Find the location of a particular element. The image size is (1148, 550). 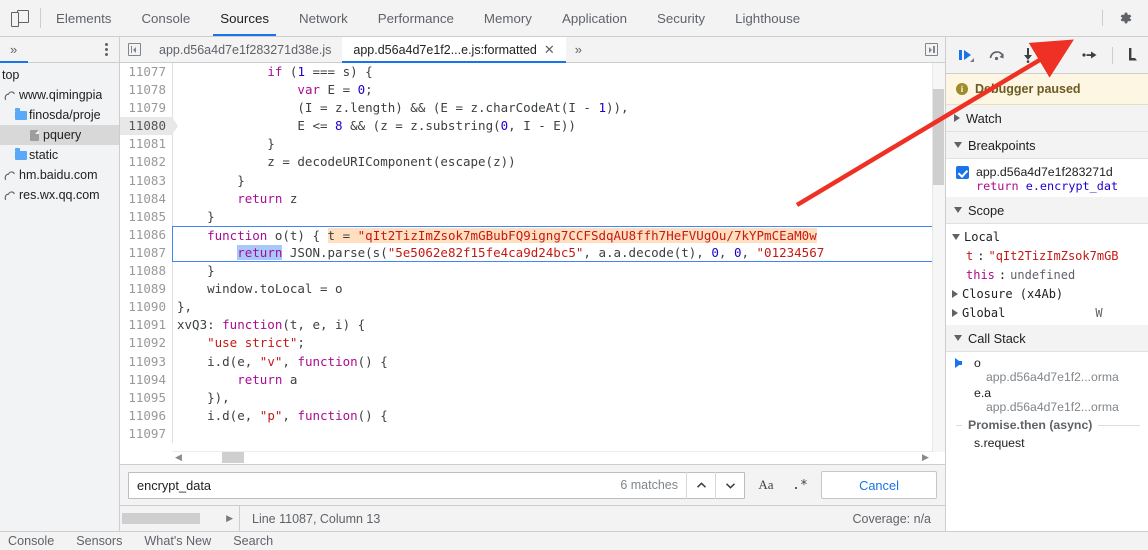

search-input is located at coordinates (379, 485).